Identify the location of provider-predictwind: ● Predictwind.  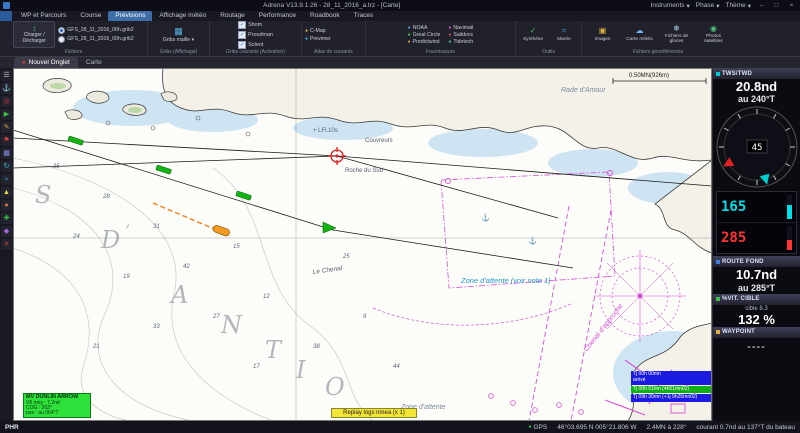
(424, 42).